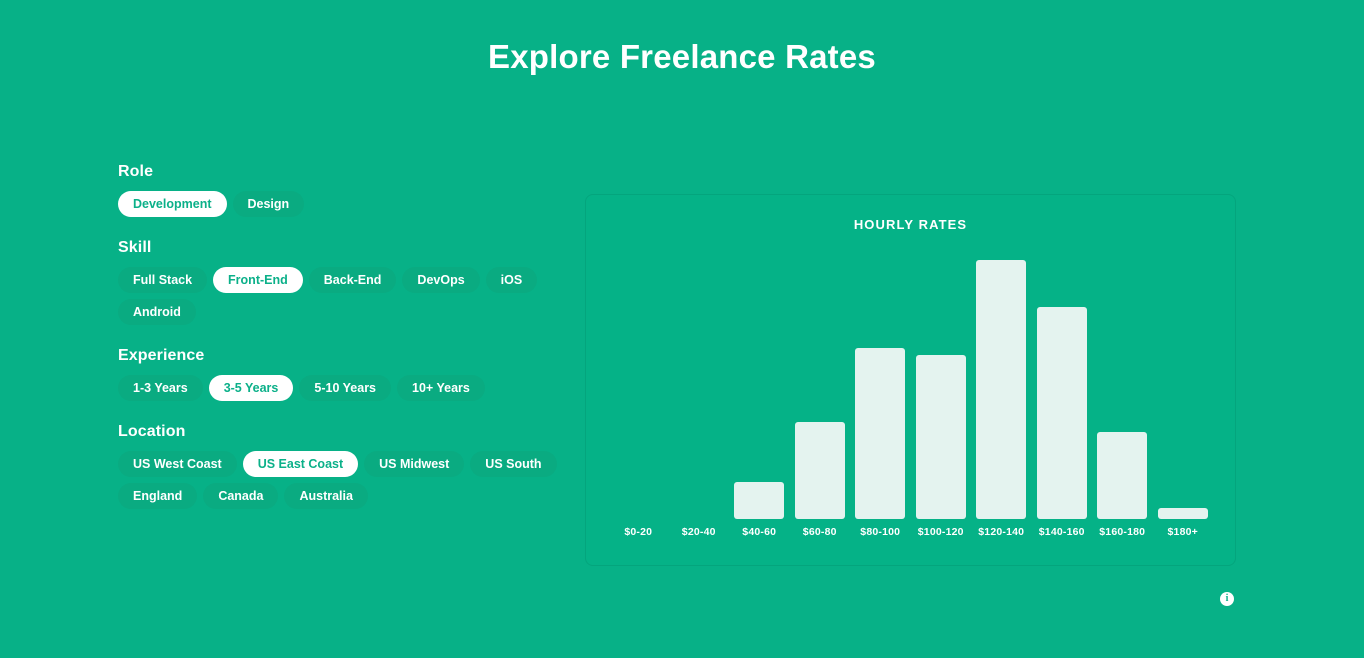 Image resolution: width=1364 pixels, height=658 pixels. Describe the element at coordinates (819, 532) in the screenshot. I see `bar-label: $60-80` at that location.